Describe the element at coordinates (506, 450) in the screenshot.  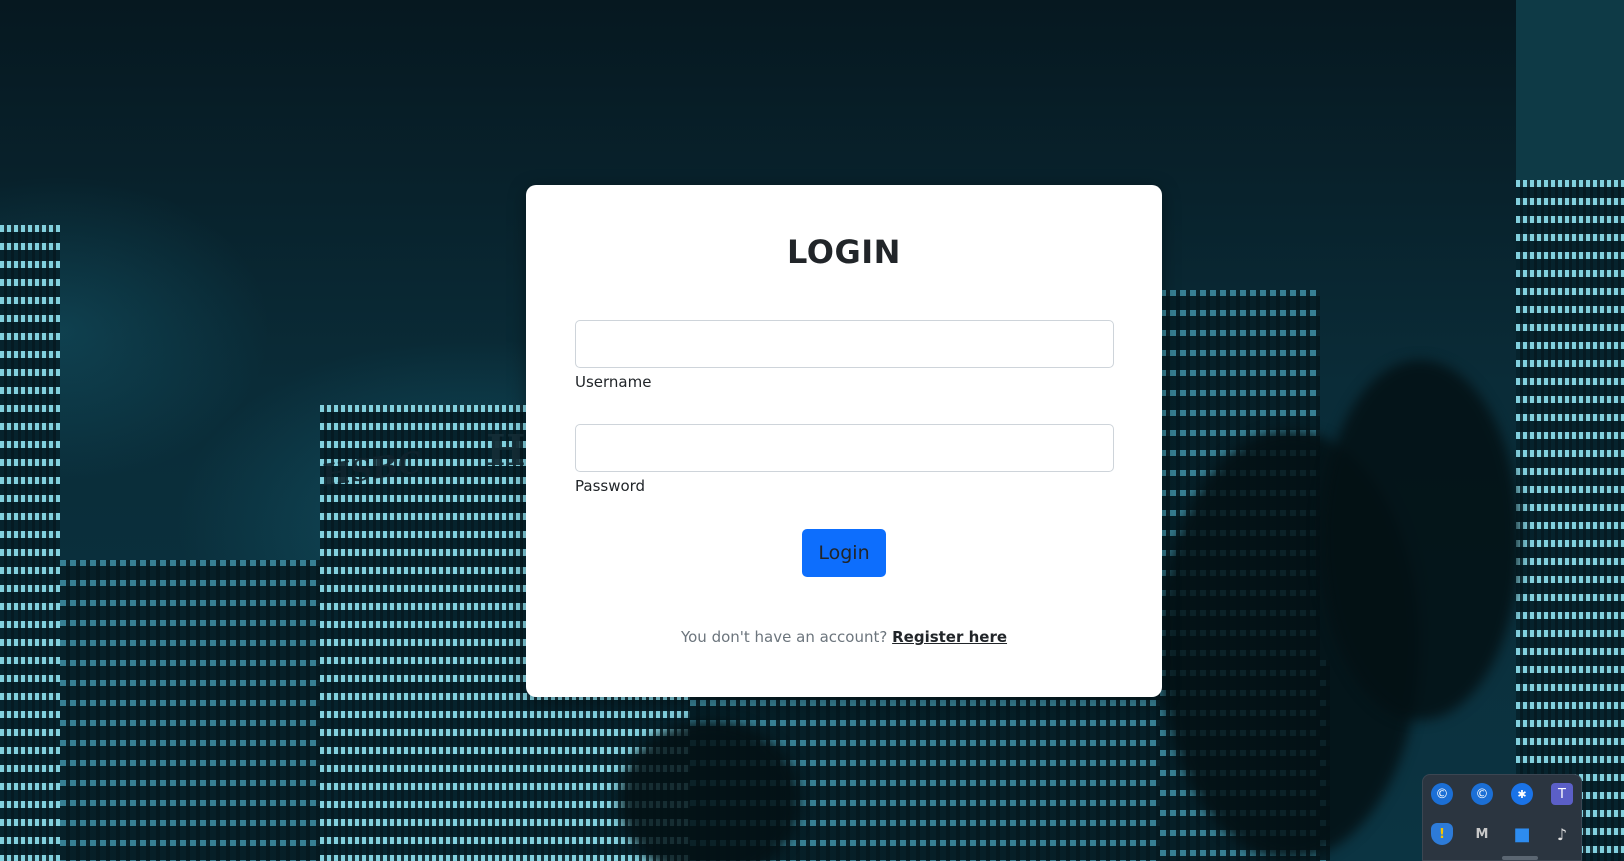
I see `building-letter: H` at that location.